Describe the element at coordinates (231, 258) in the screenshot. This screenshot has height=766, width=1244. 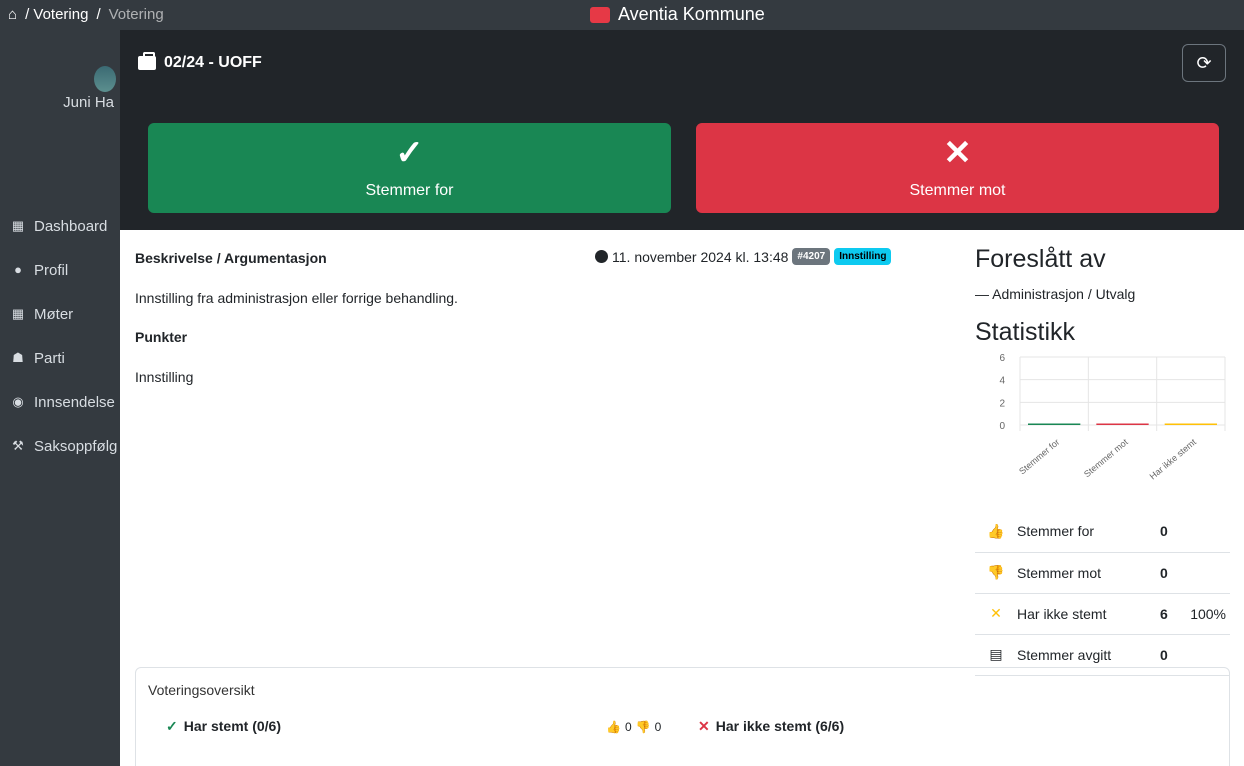
I see `description-title: Beskrivelse / Argumentasjon` at that location.